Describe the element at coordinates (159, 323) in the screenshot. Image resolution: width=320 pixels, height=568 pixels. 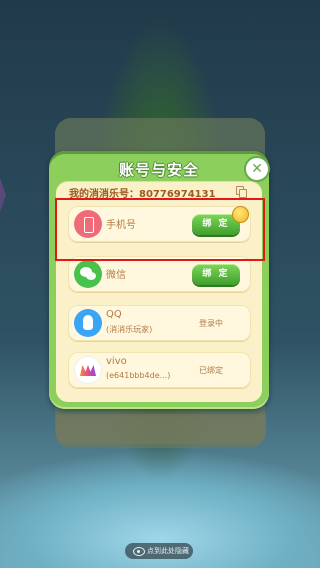
I see `qq-row: QQ (消消乐玩家) 登录中` at that location.